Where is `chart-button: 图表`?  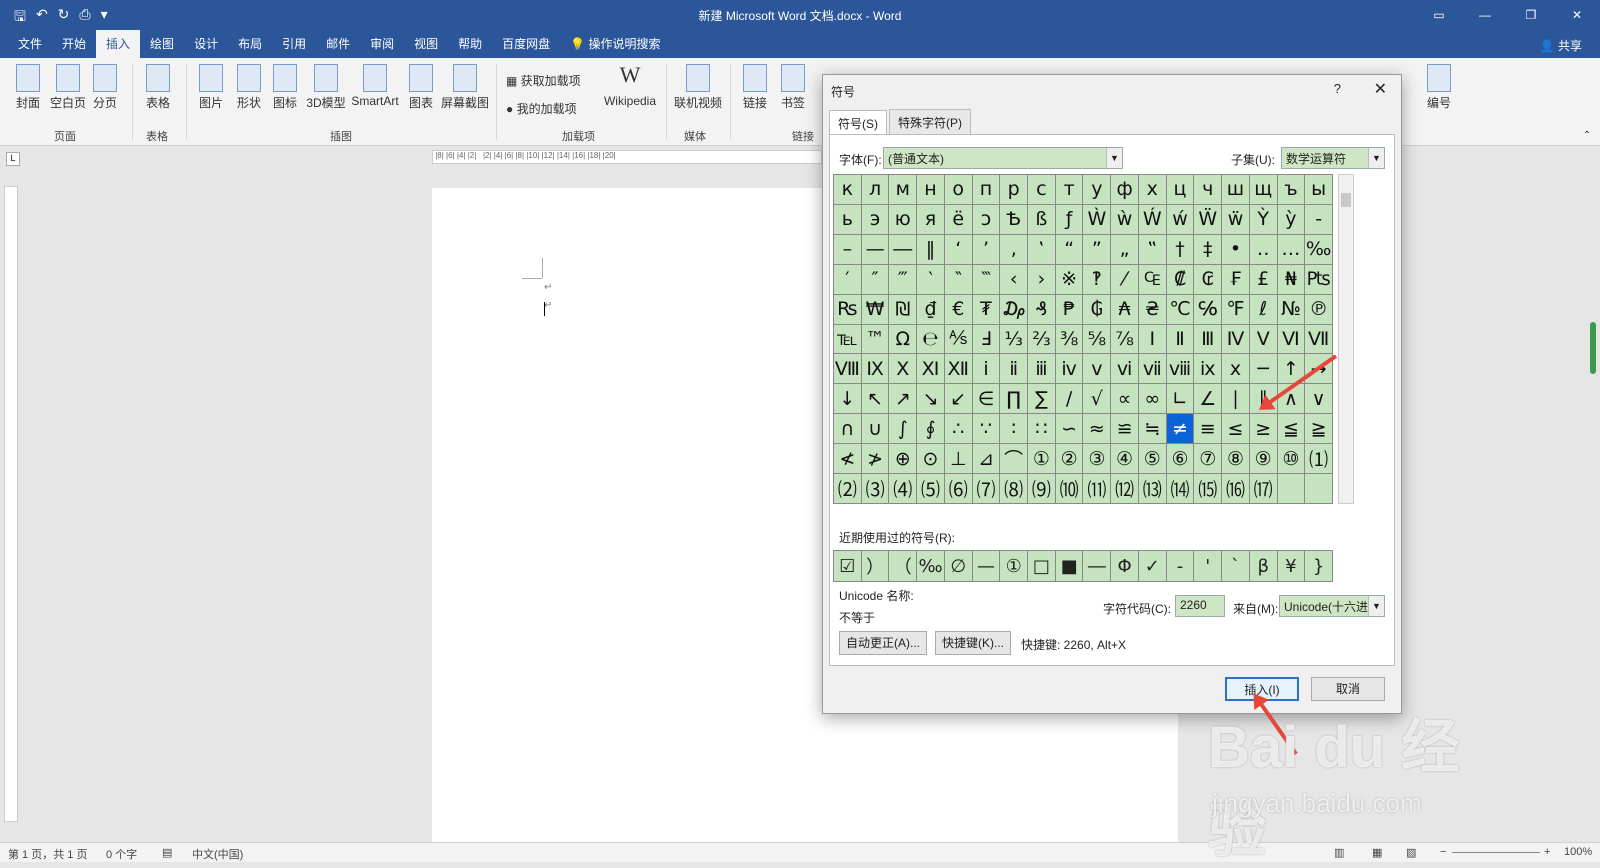 chart-button: 图表 is located at coordinates (421, 86).